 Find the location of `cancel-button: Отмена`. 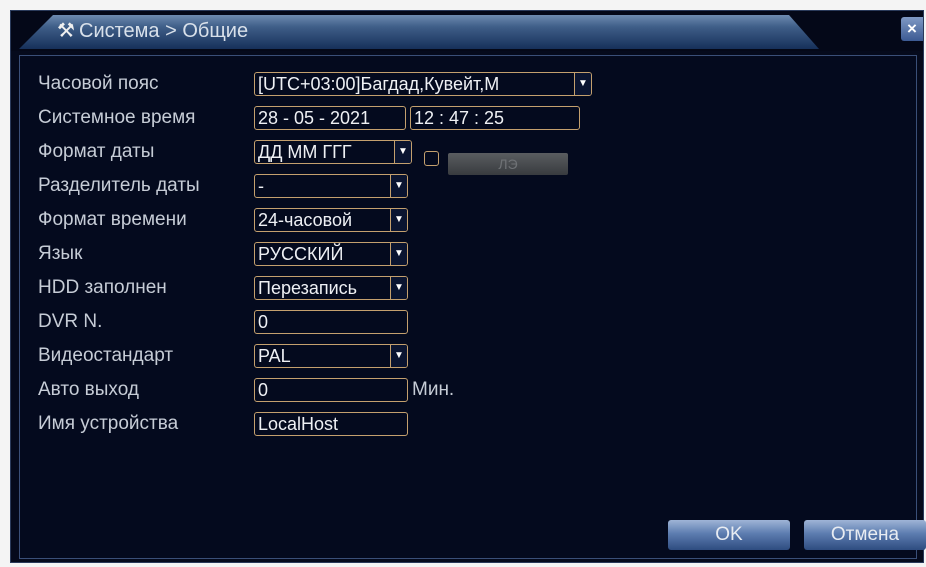

cancel-button: Отмена is located at coordinates (865, 535).